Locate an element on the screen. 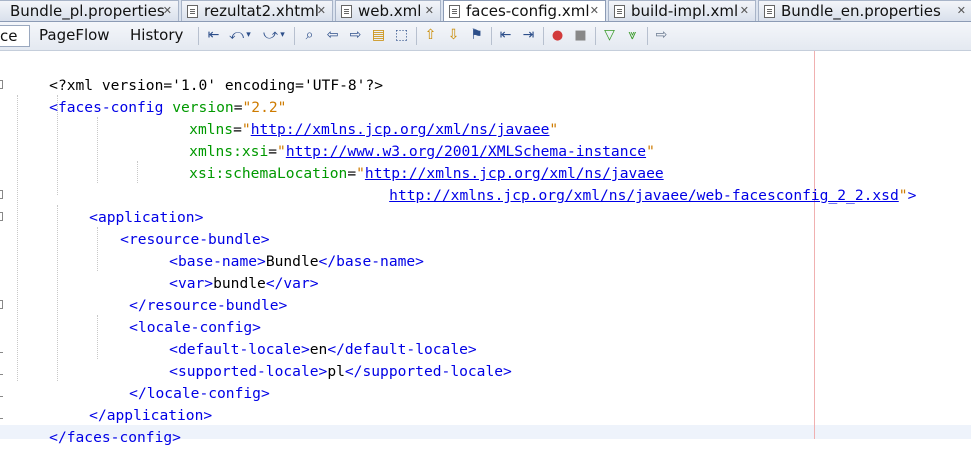 The image size is (971, 471). toggle-rectangular-selection-icon: ⬚ is located at coordinates (401, 35).